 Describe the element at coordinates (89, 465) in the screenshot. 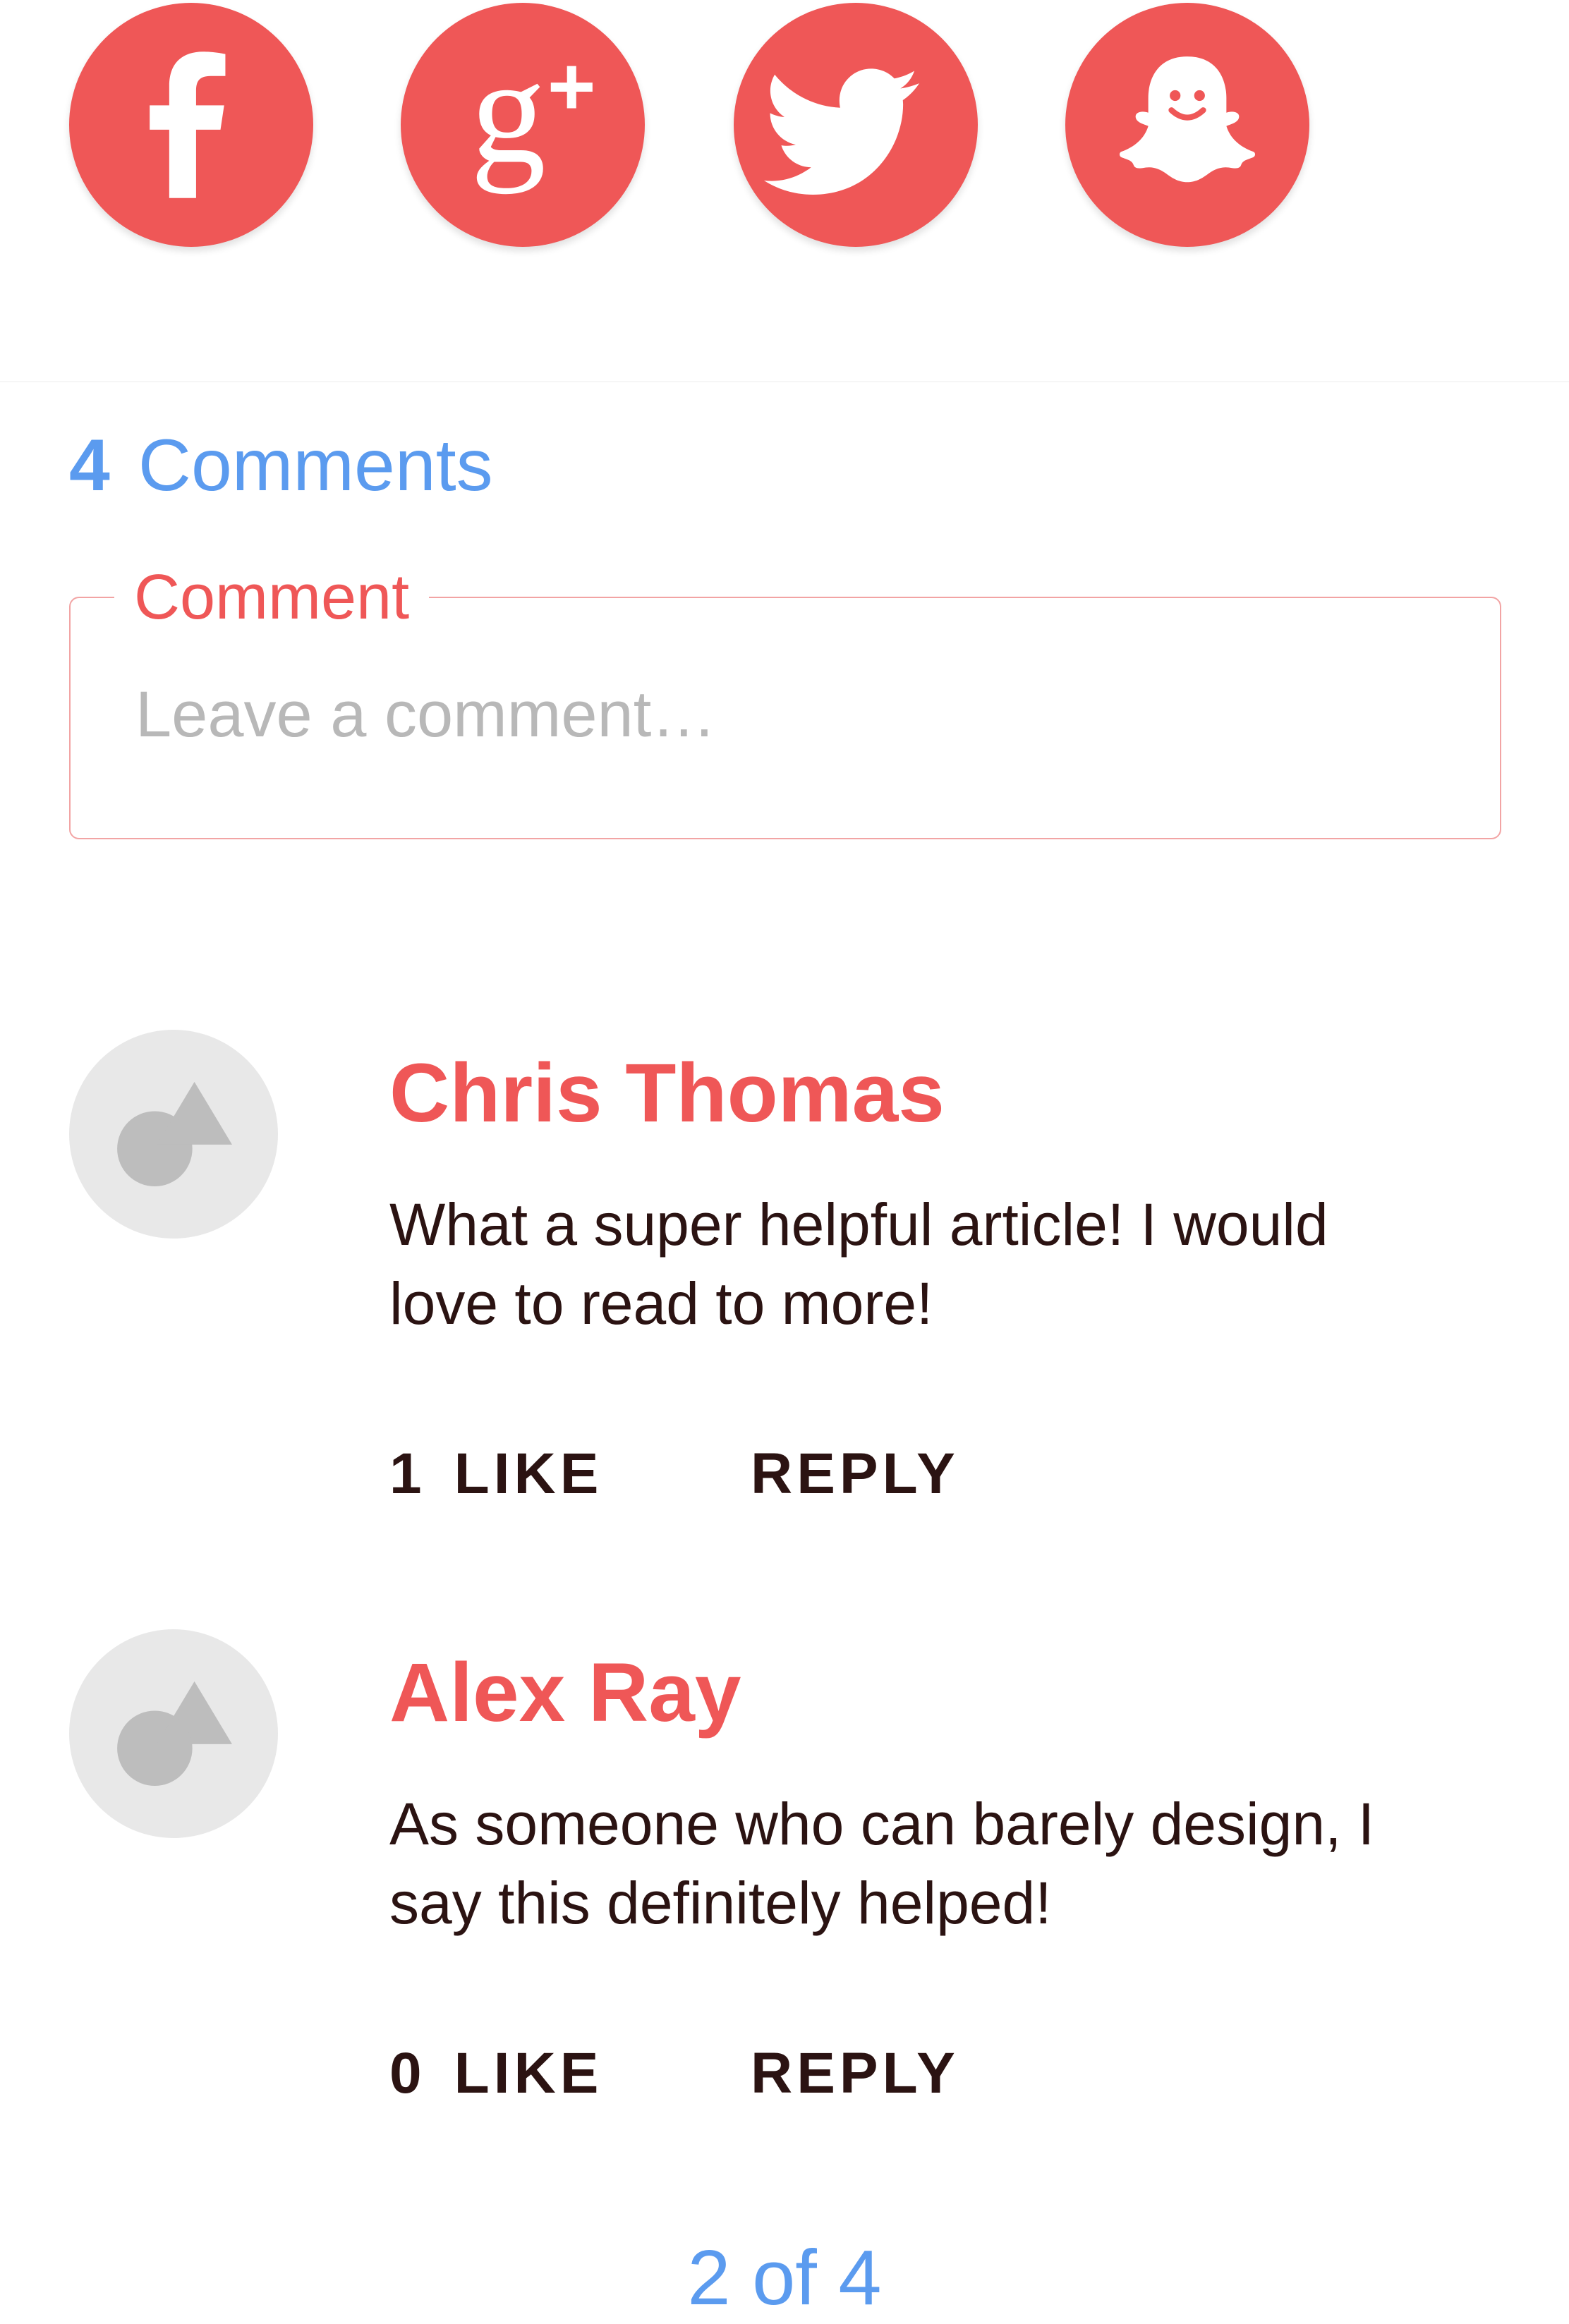

I see `comments-count: 4` at that location.